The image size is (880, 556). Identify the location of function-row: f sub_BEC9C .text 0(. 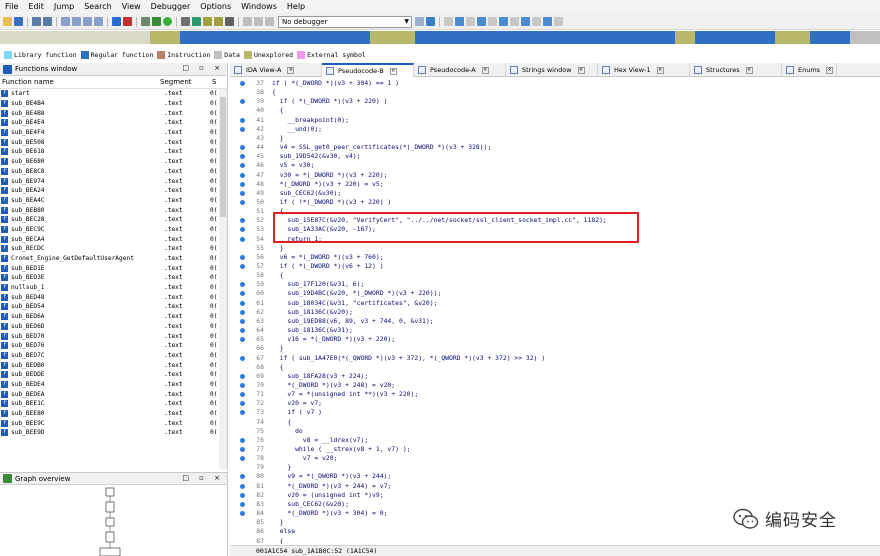
(113, 230).